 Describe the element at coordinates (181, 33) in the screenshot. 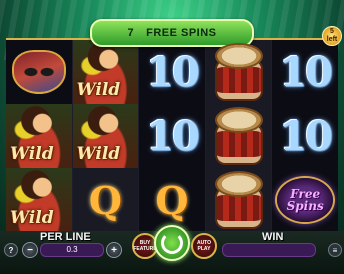

I see `free-spins-label: FREE SPINS` at that location.